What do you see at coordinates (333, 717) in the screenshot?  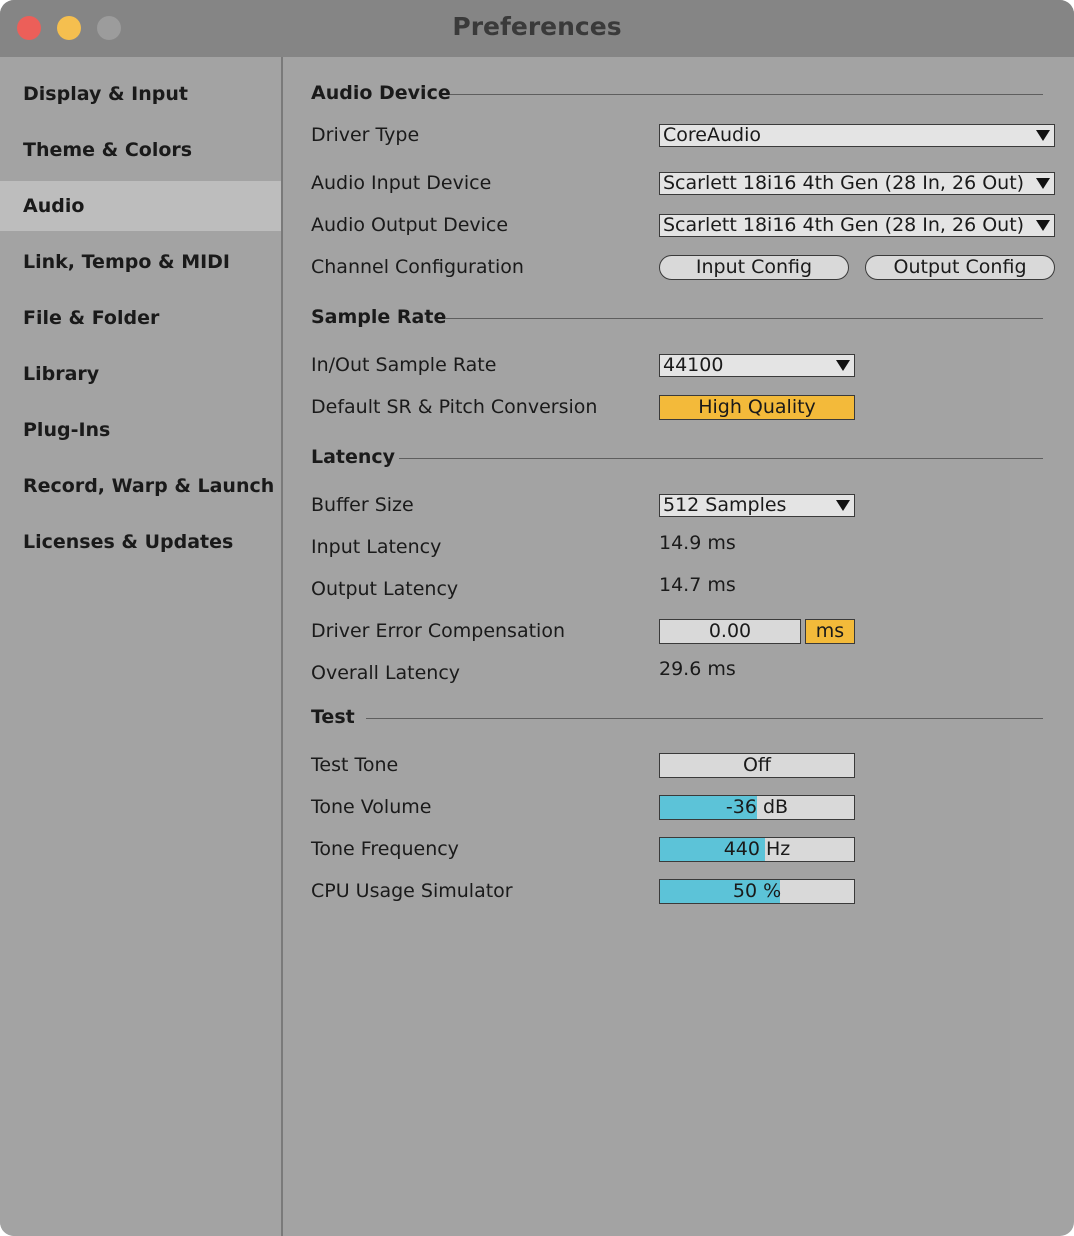 I see `section-heading-test: Test` at bounding box center [333, 717].